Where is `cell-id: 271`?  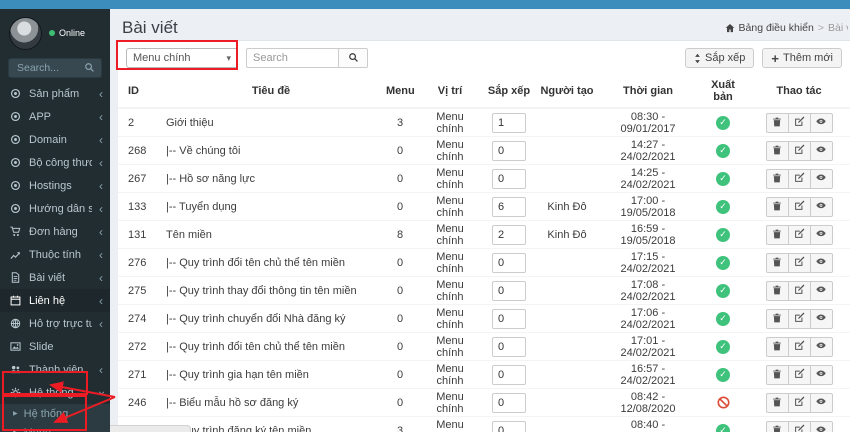 cell-id: 271 is located at coordinates (139, 374).